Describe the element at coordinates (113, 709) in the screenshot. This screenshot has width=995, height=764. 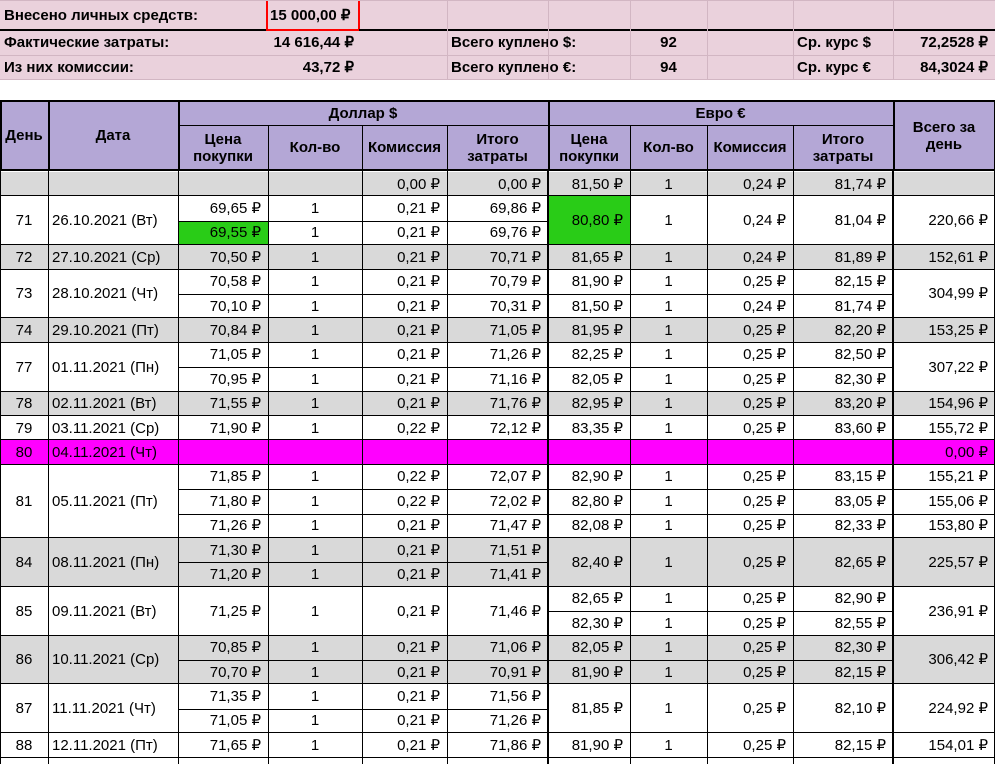
I see `cell-date: 11.11.2021 (Чт)` at that location.